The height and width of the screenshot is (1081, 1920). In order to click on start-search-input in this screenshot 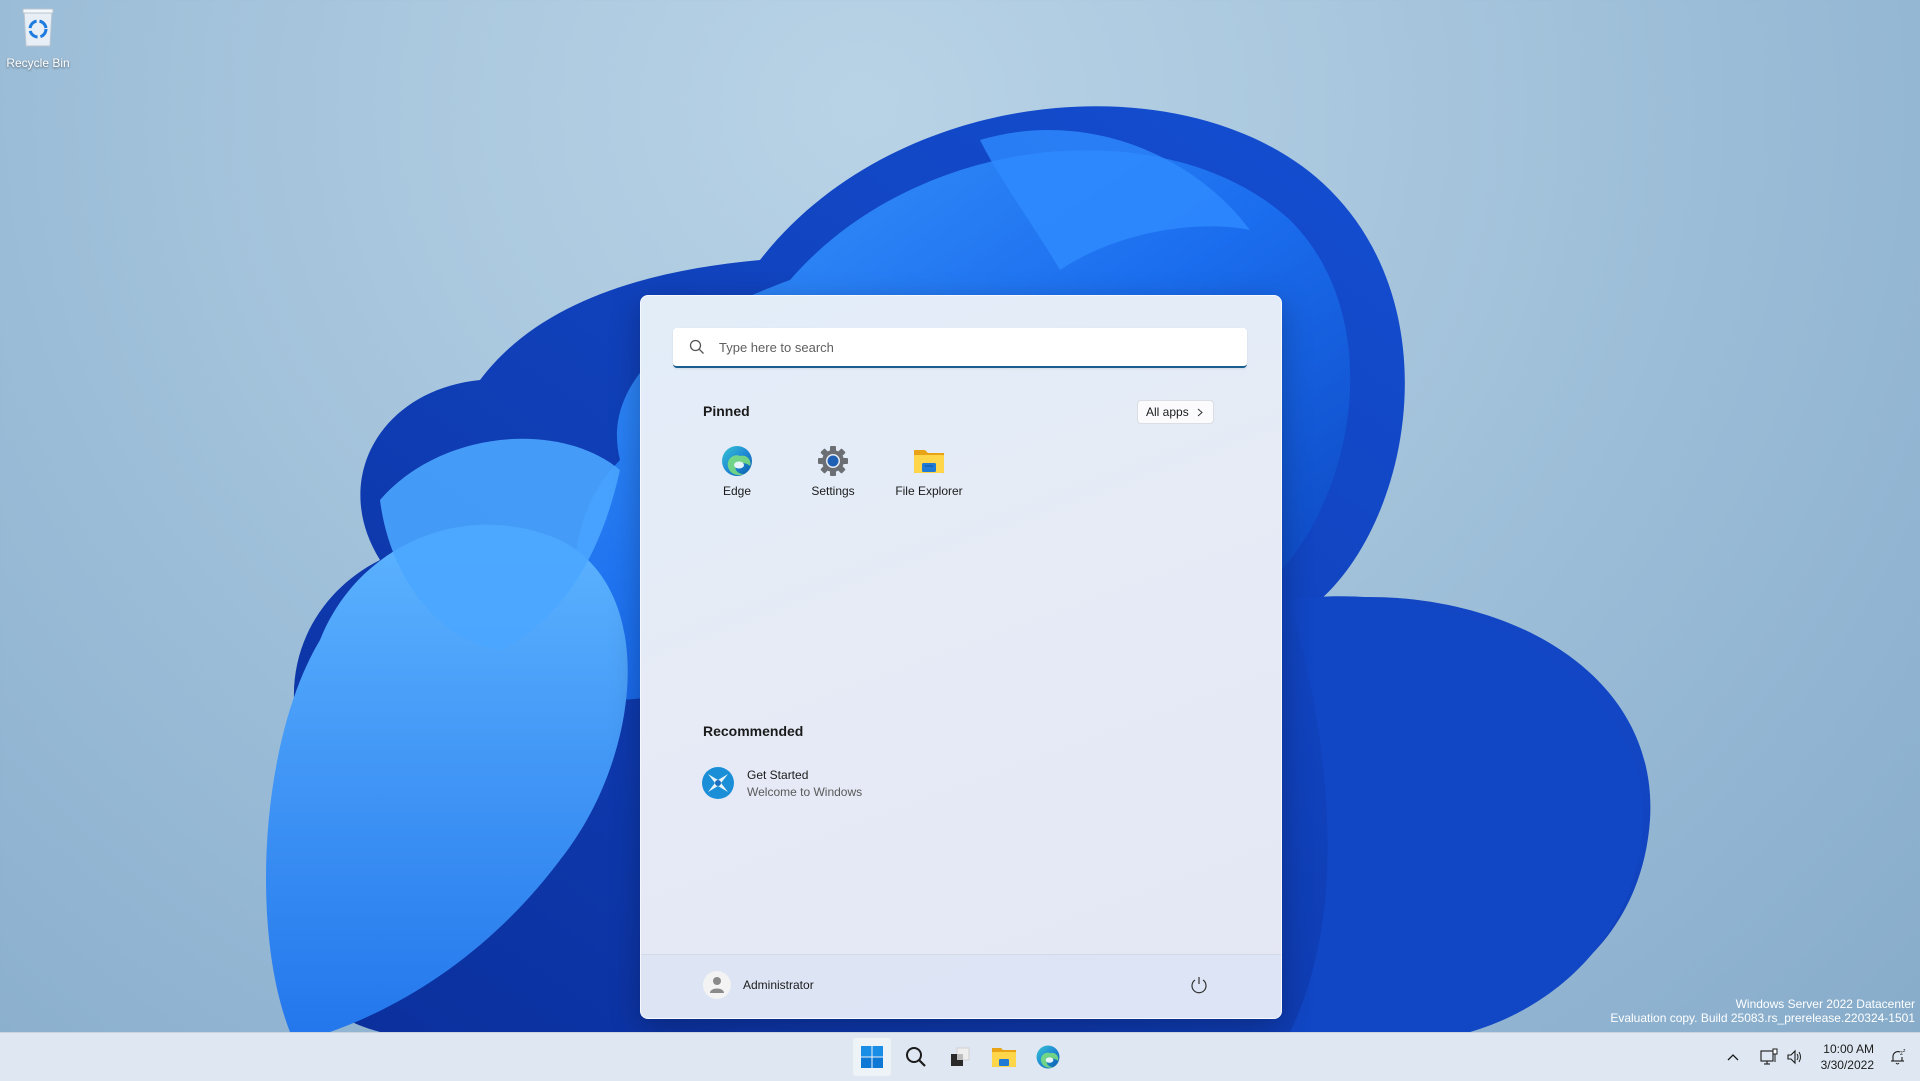, I will do `click(982, 347)`.